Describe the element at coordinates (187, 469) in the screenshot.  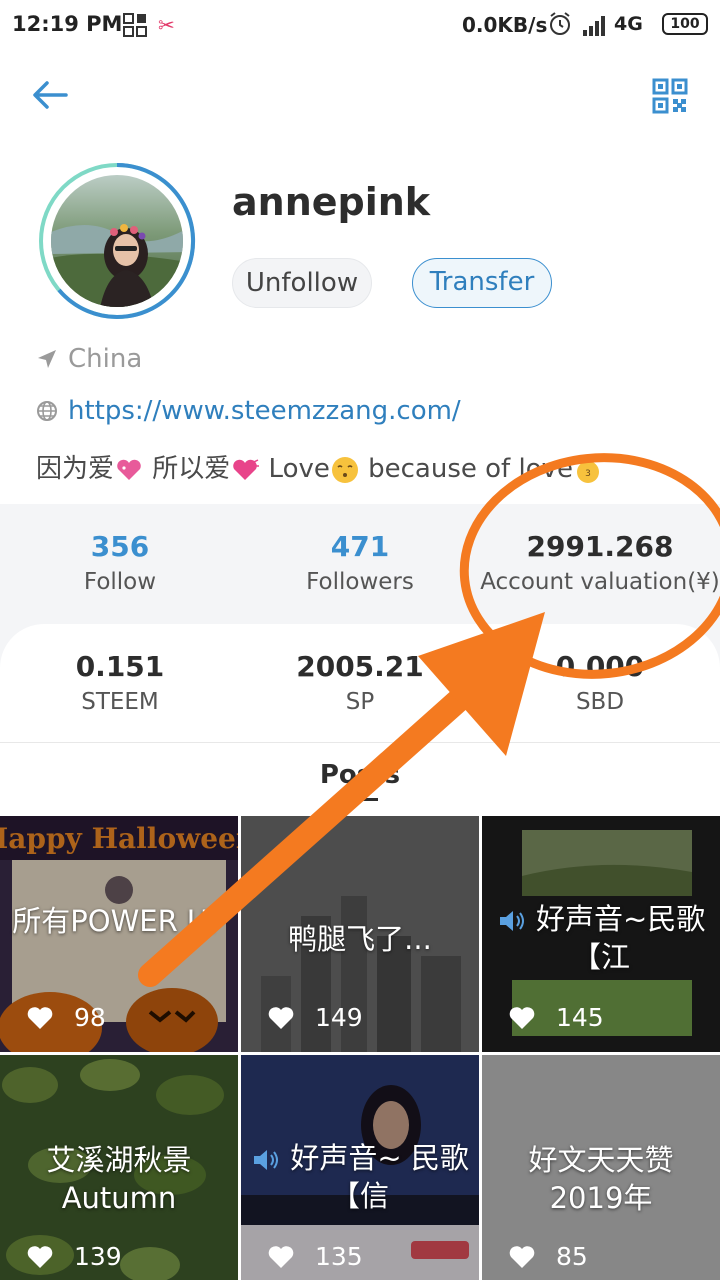
I see `bio-part-2: 所以爱` at that location.